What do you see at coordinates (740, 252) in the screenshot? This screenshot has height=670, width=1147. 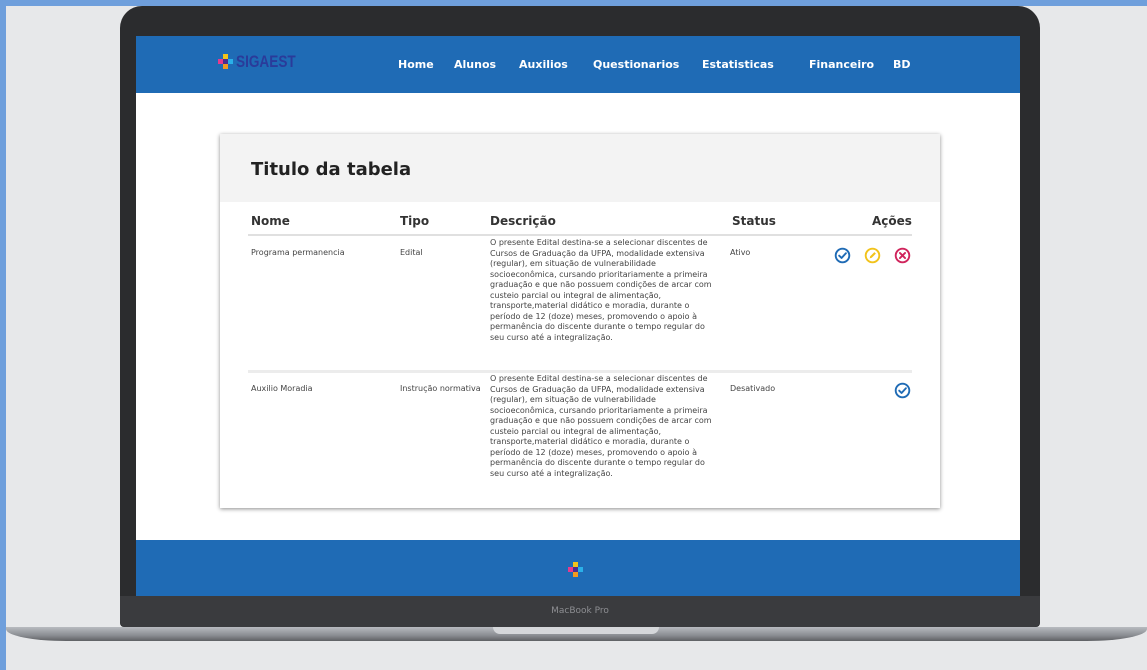 I see `row-1-status: Ativo` at bounding box center [740, 252].